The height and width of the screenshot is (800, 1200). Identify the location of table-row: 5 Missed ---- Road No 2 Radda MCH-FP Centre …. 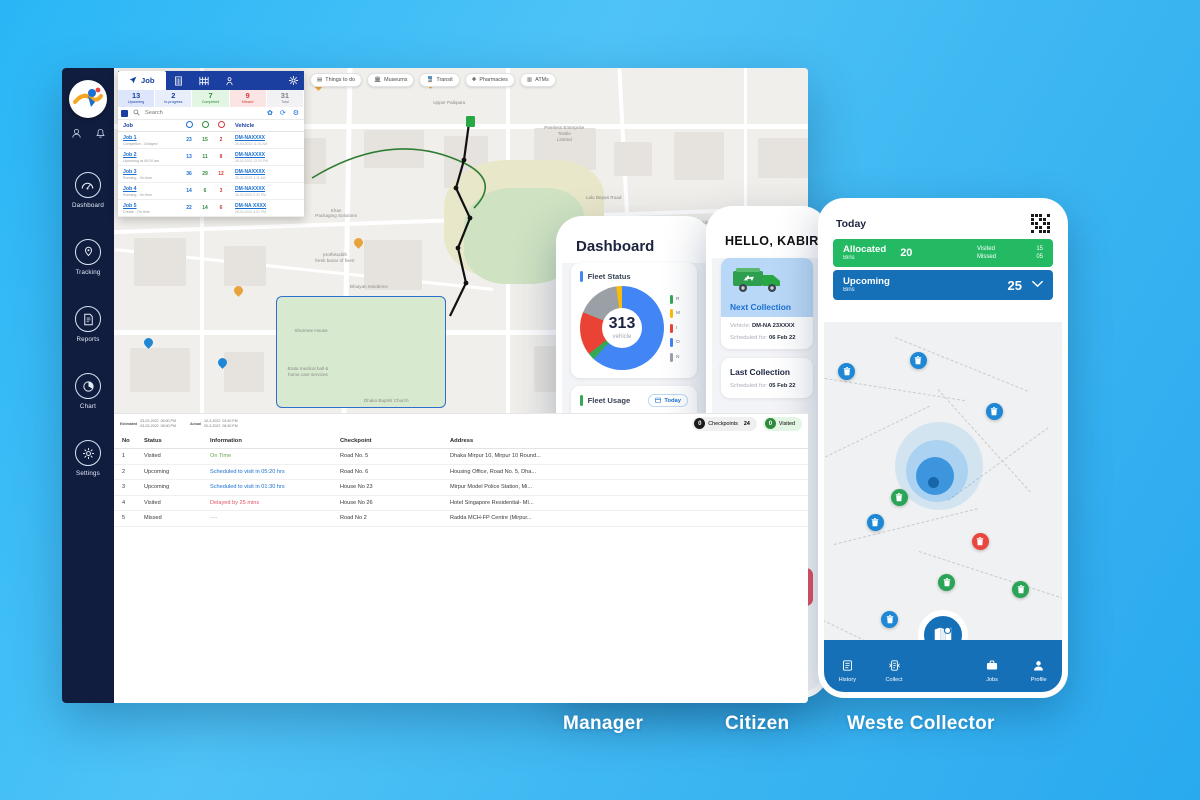
(461, 519).